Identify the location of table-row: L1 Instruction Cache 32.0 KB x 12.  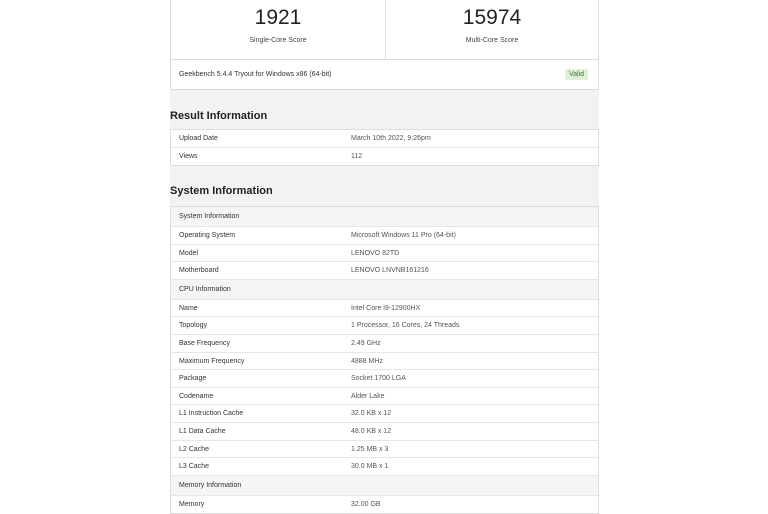
(384, 414).